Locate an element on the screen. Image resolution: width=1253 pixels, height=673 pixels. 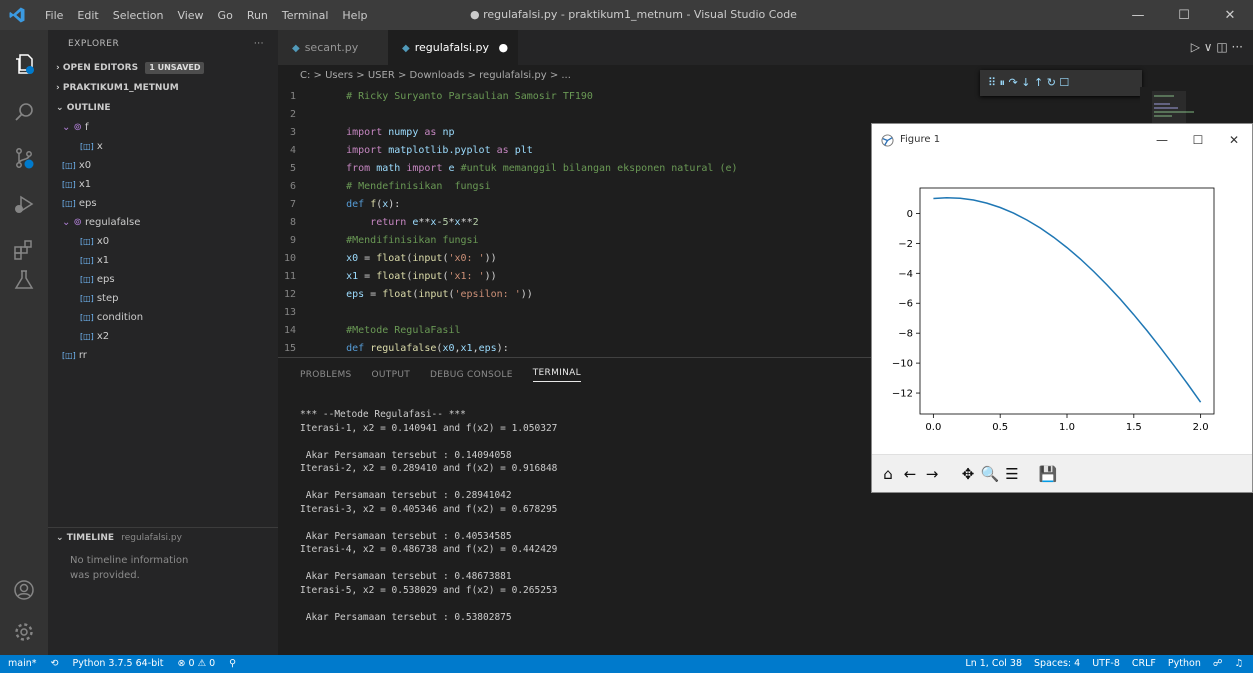
status-item: ♫ is located at coordinates (1238, 664).